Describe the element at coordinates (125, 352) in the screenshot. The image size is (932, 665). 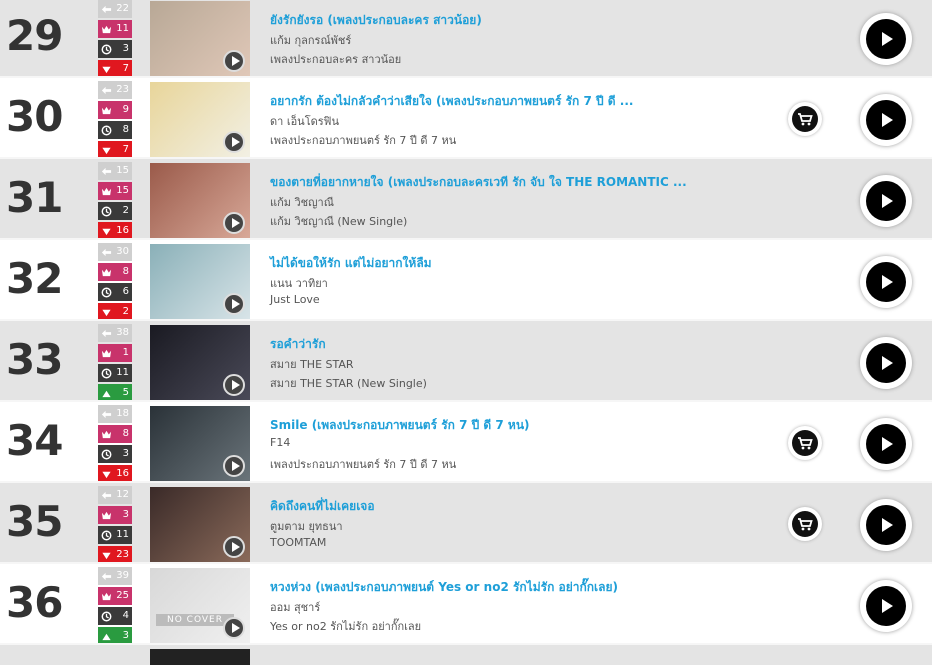
I see `peak-rank-value: 1` at that location.